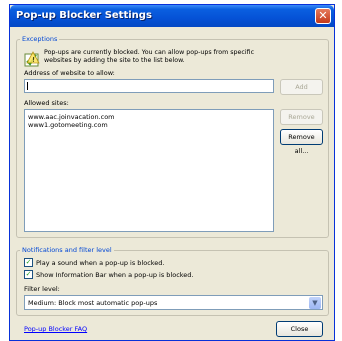 This screenshot has height=341, width=342. What do you see at coordinates (55, 329) in the screenshot?
I see `popup-blocker-faq-link: Pop-up Blocker FAQ` at bounding box center [55, 329].